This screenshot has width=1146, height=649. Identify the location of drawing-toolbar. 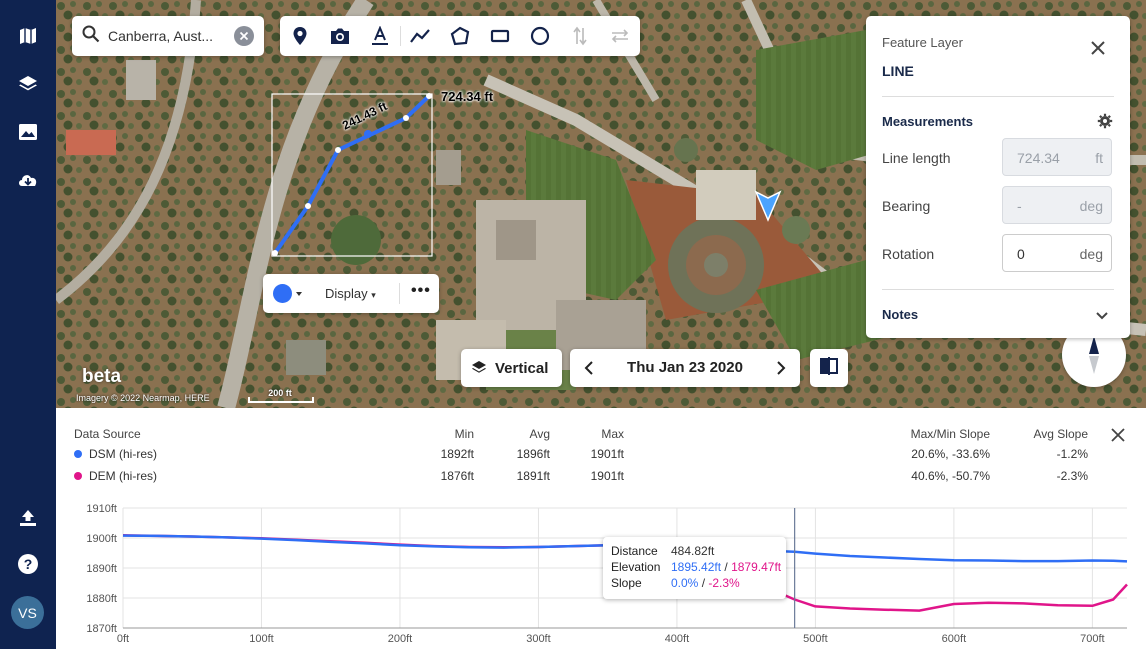
(460, 36).